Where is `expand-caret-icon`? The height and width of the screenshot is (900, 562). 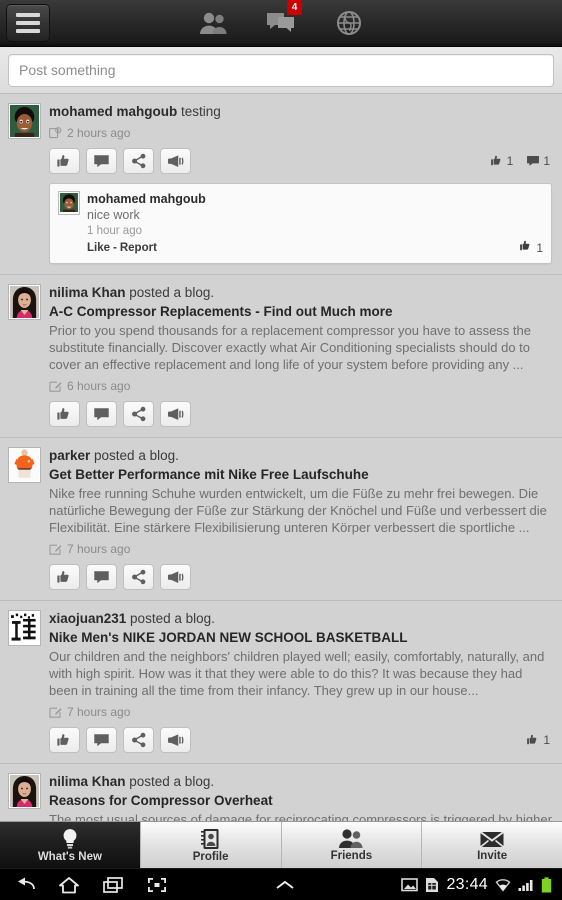 expand-caret-icon is located at coordinates (284, 885).